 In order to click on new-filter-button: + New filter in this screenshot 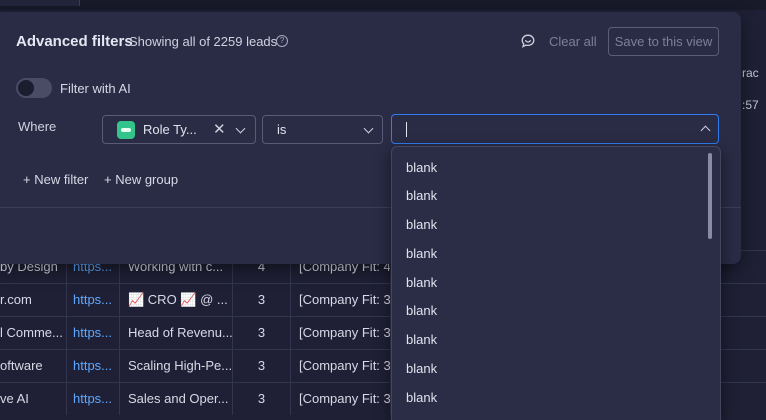, I will do `click(55, 179)`.